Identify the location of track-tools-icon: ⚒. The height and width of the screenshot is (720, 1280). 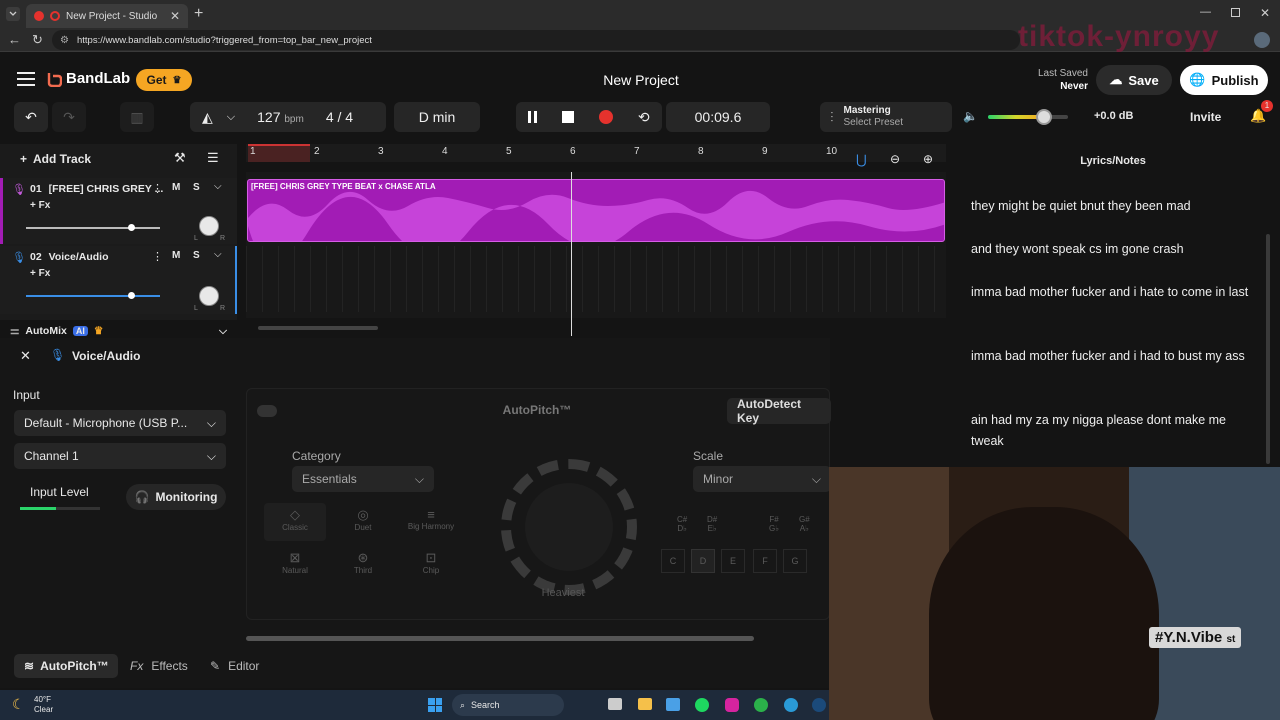
(180, 158).